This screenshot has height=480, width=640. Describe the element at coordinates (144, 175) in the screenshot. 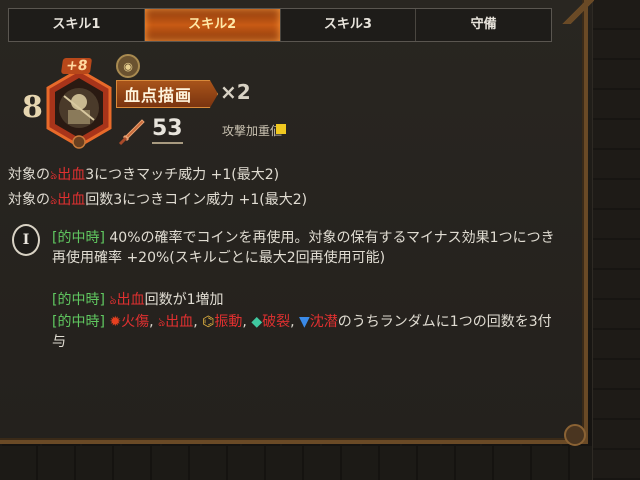

I see `effect-line-1: 対象のঌ出血3につきマッチ威力 +1(最大2)` at that location.